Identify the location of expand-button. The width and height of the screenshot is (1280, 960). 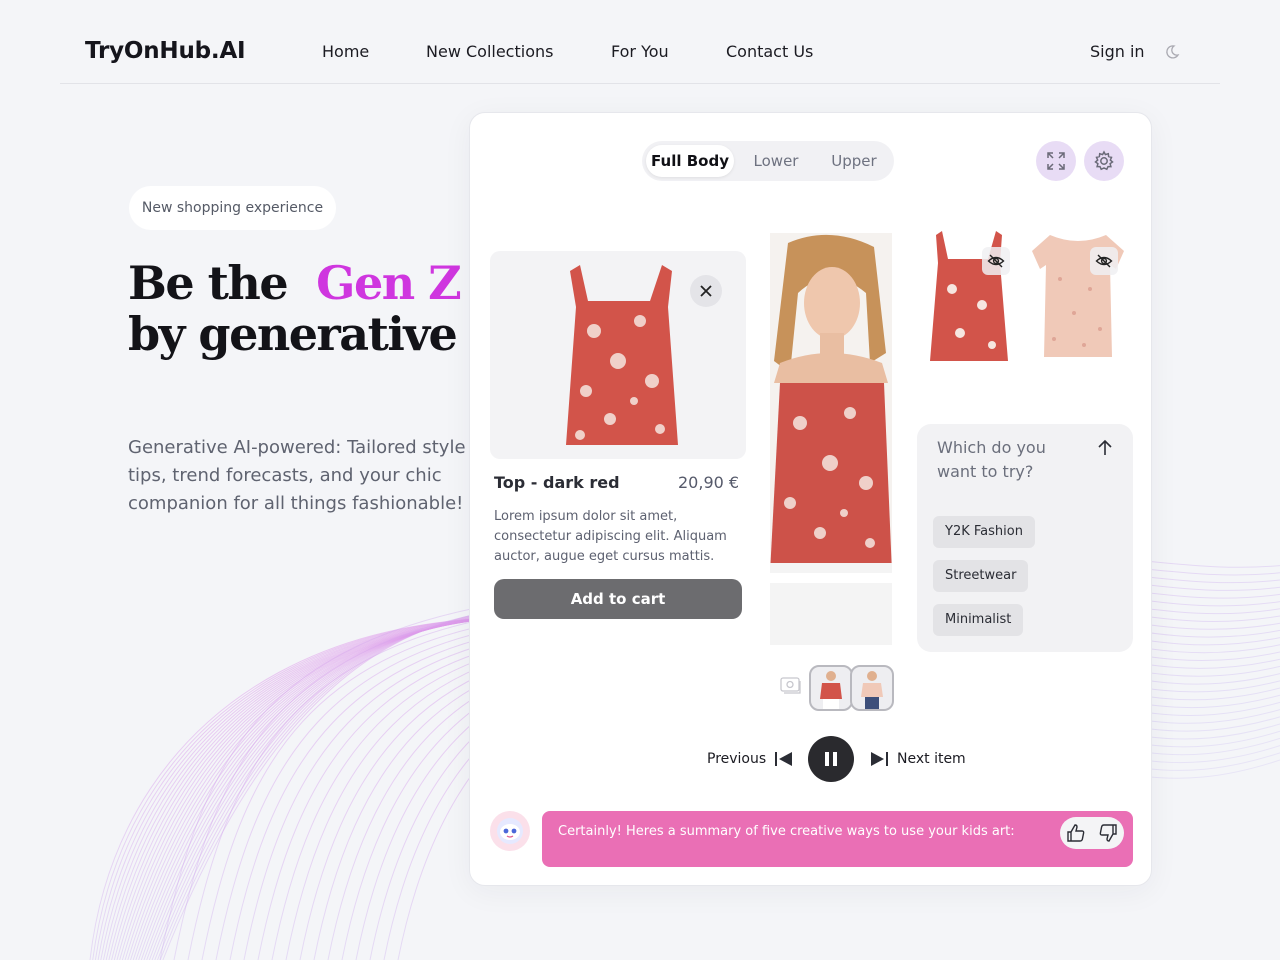
(1056, 161).